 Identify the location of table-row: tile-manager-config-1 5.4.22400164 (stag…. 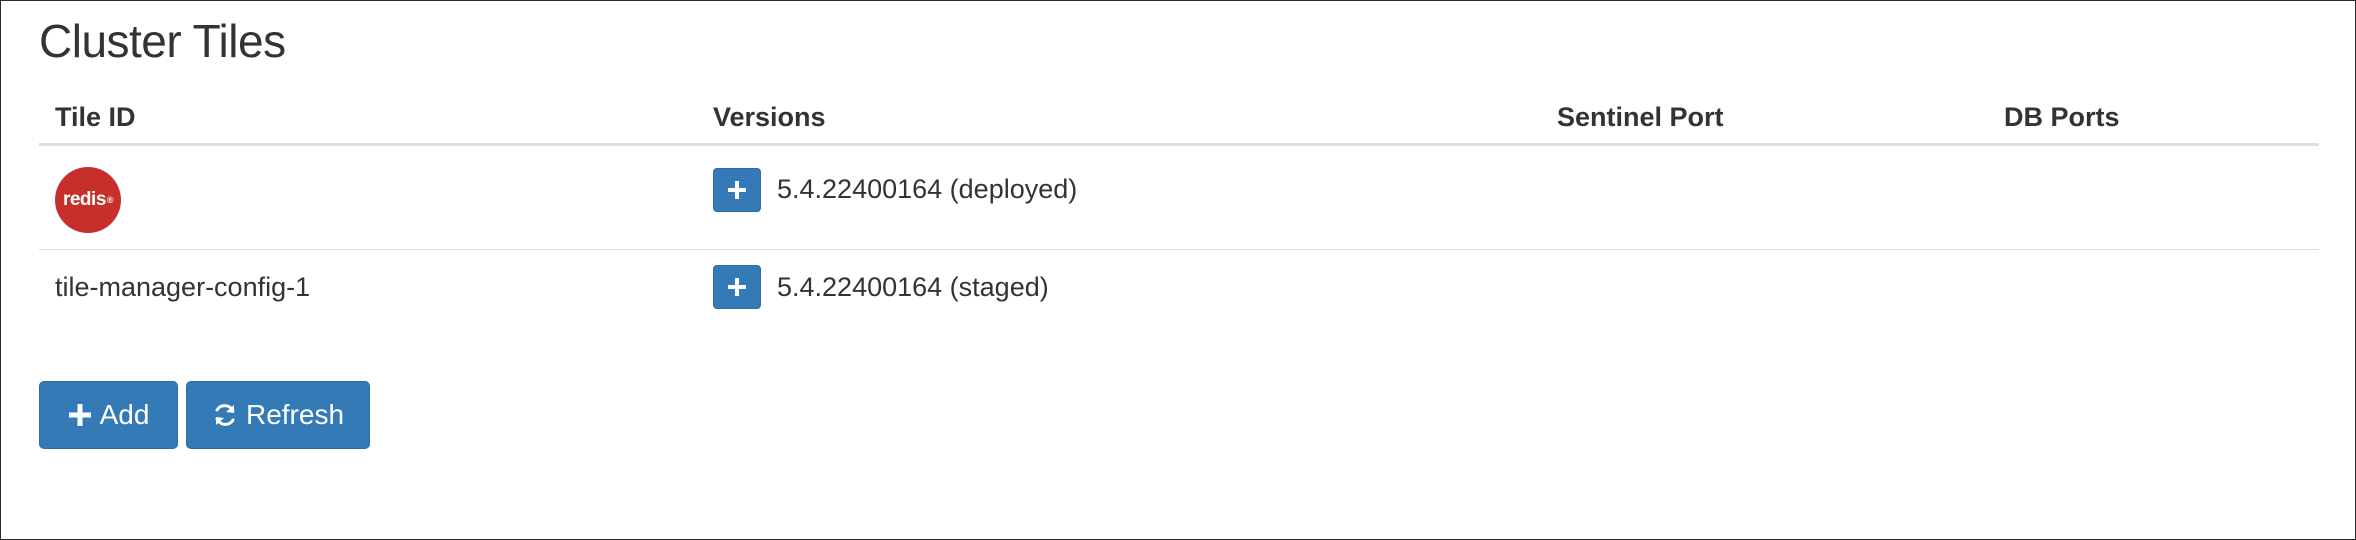
(1179, 287).